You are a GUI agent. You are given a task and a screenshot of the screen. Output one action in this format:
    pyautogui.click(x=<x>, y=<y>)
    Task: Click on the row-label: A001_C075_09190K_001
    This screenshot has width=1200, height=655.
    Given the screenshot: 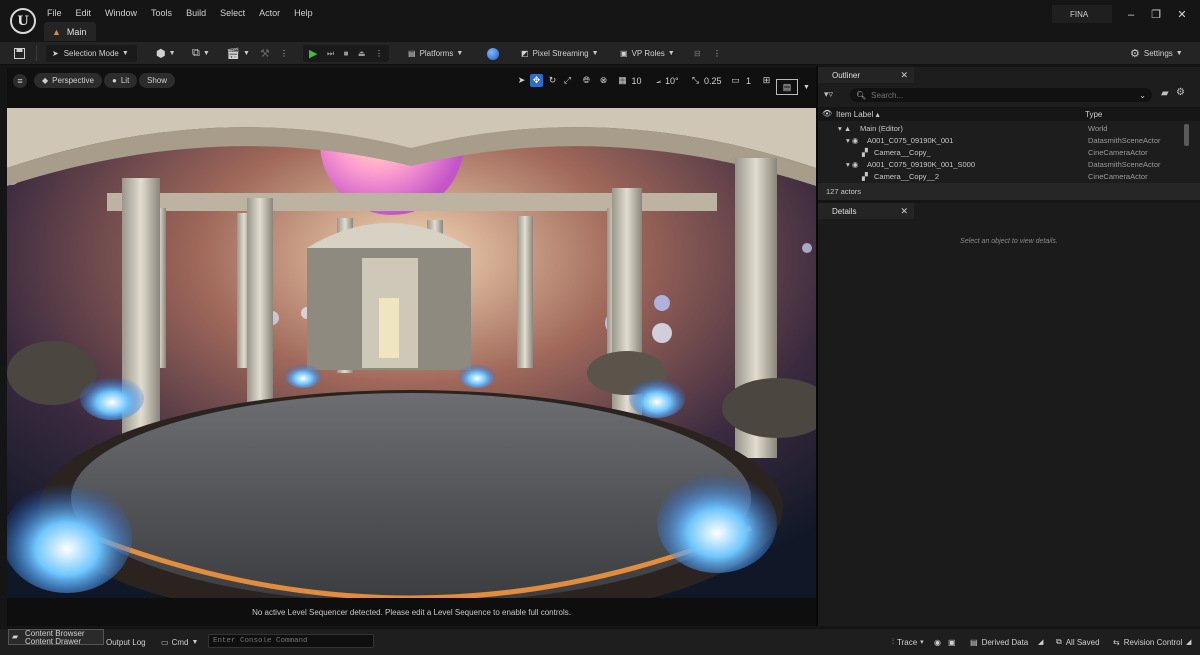 What is the action you would take?
    pyautogui.click(x=910, y=140)
    